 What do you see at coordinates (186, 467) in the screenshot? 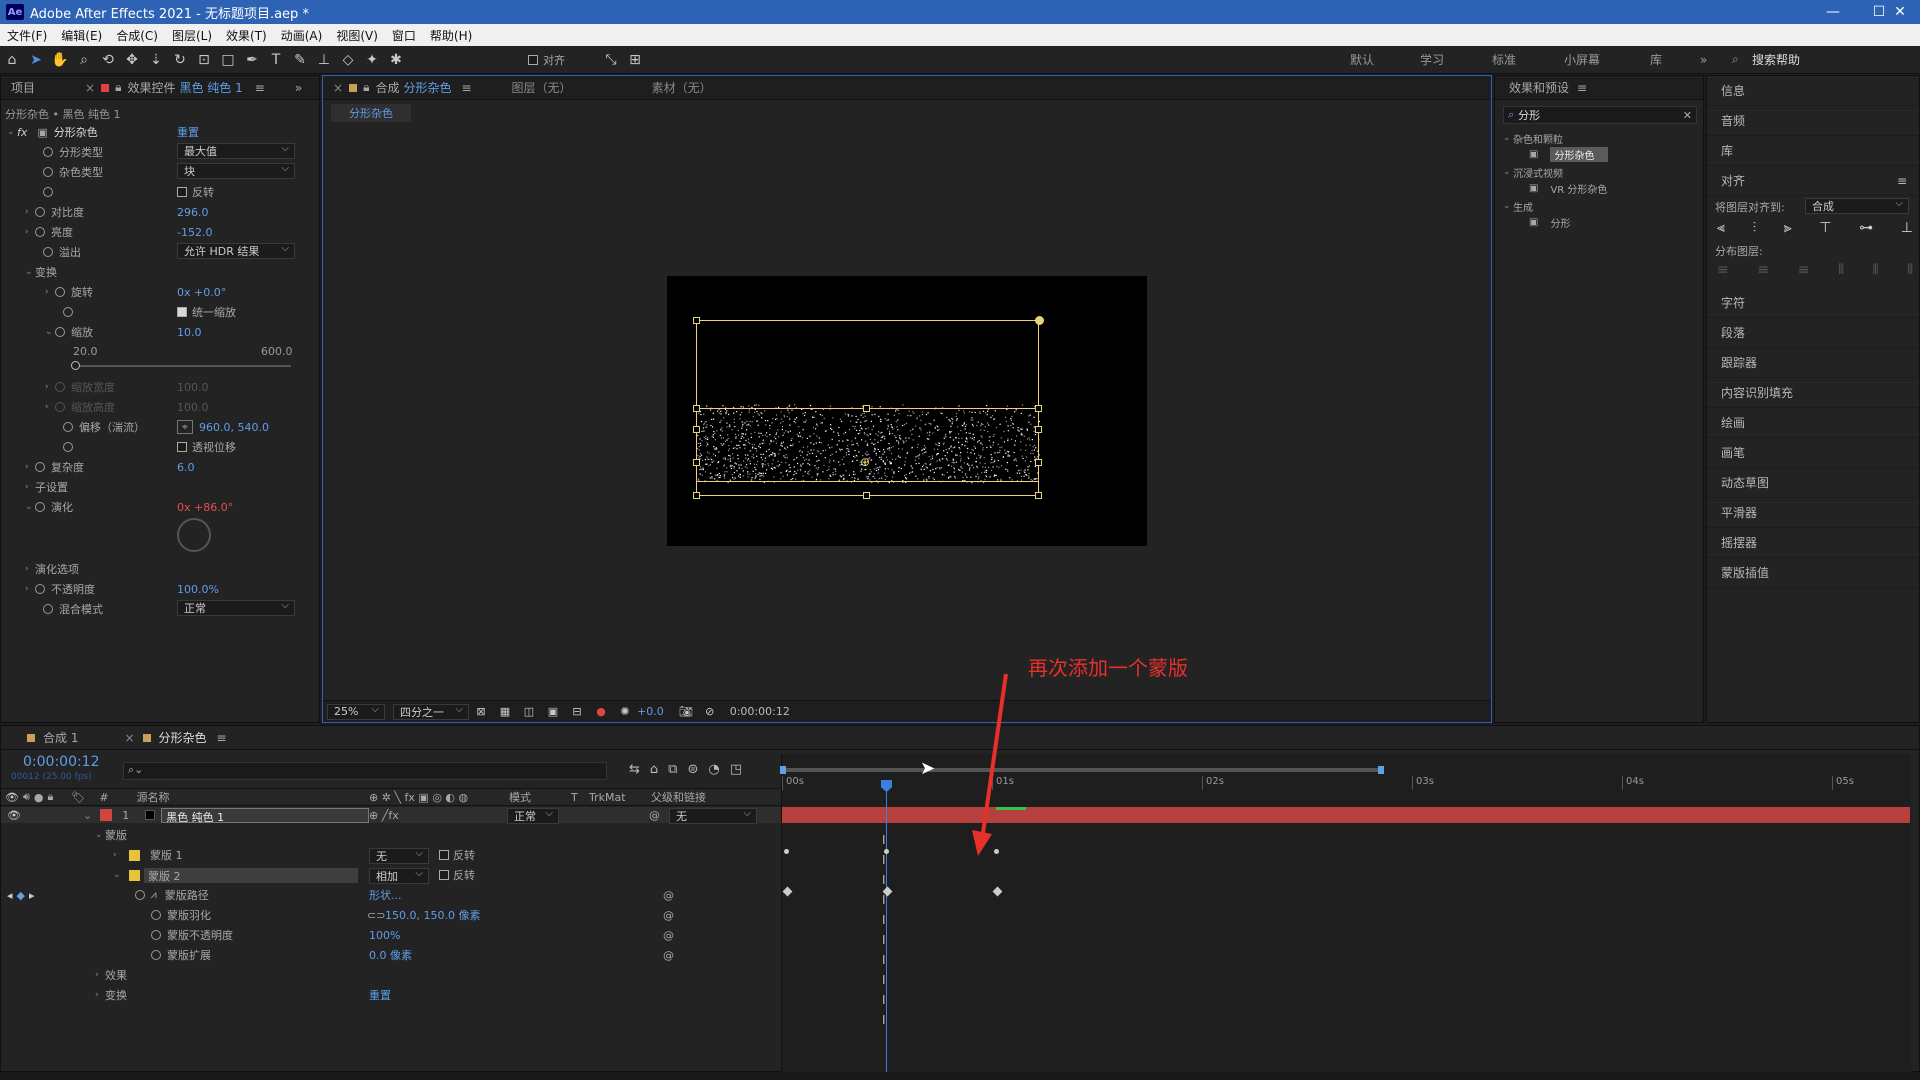
I see `complexity-value: 6.0` at bounding box center [186, 467].